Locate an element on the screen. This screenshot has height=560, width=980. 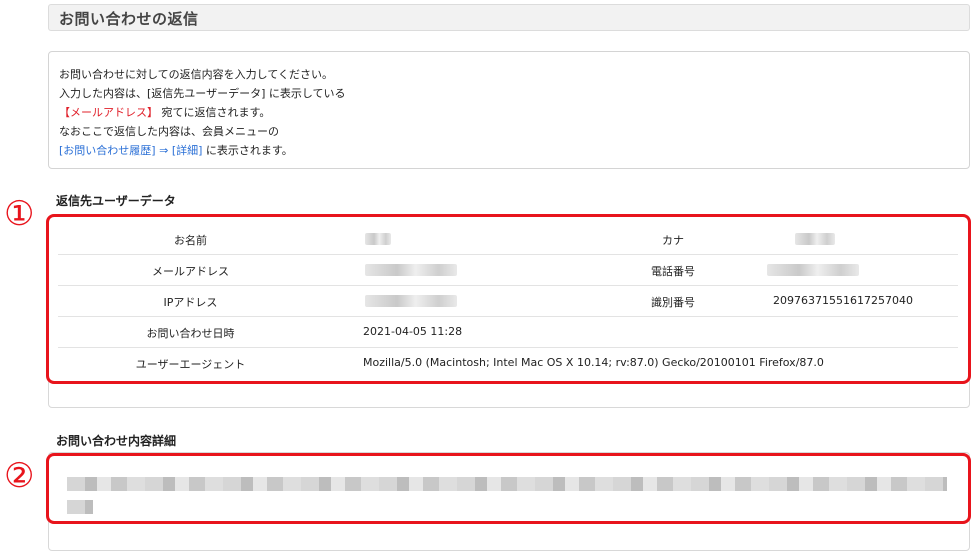
page-header: お問い合わせの返信 is located at coordinates (509, 17).